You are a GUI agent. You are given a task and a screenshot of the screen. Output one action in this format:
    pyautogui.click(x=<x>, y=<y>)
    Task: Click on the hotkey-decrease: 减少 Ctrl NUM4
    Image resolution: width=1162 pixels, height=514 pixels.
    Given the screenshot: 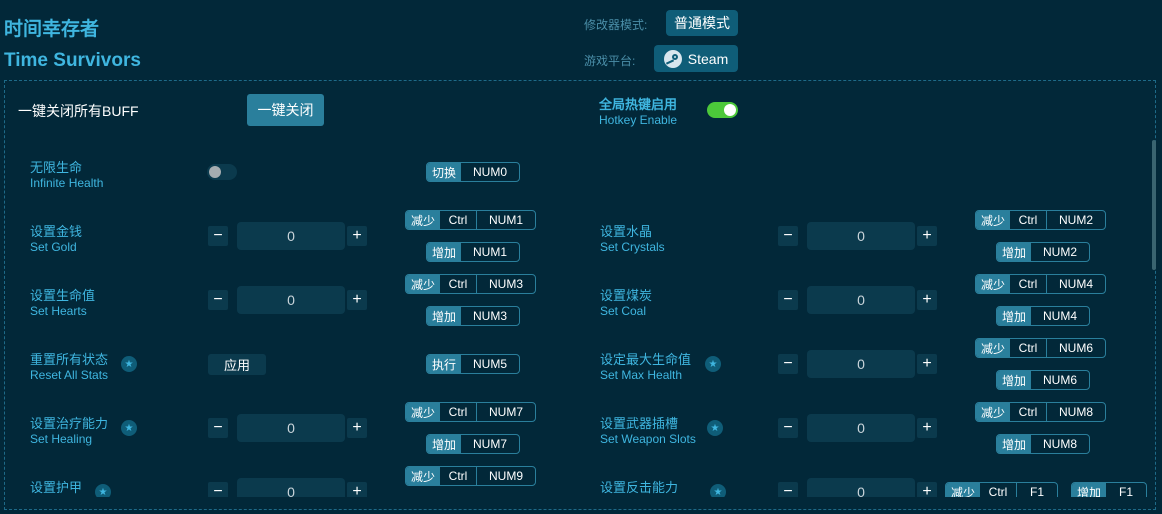 What is the action you would take?
    pyautogui.click(x=1041, y=284)
    